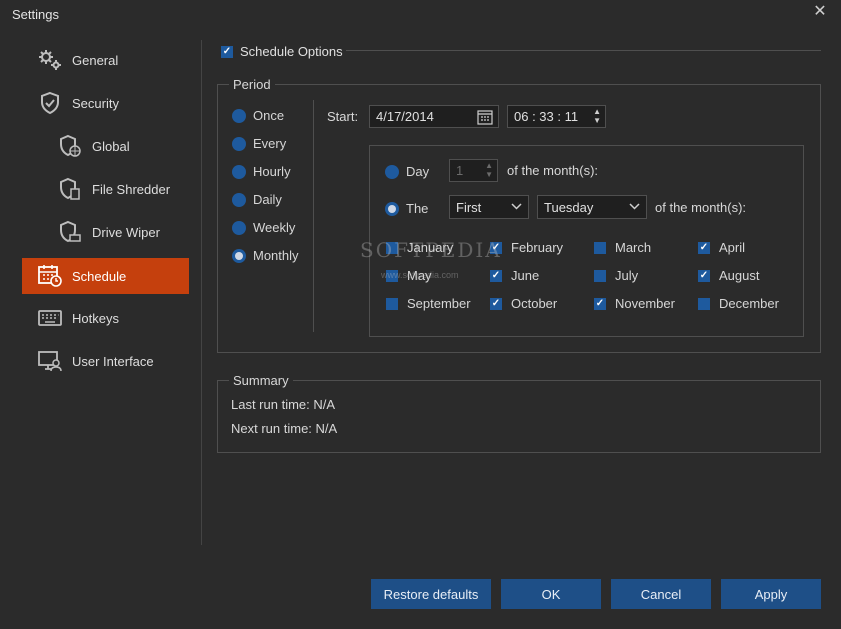 The width and height of the screenshot is (841, 629). Describe the element at coordinates (771, 594) in the screenshot. I see `apply-button: Apply` at that location.